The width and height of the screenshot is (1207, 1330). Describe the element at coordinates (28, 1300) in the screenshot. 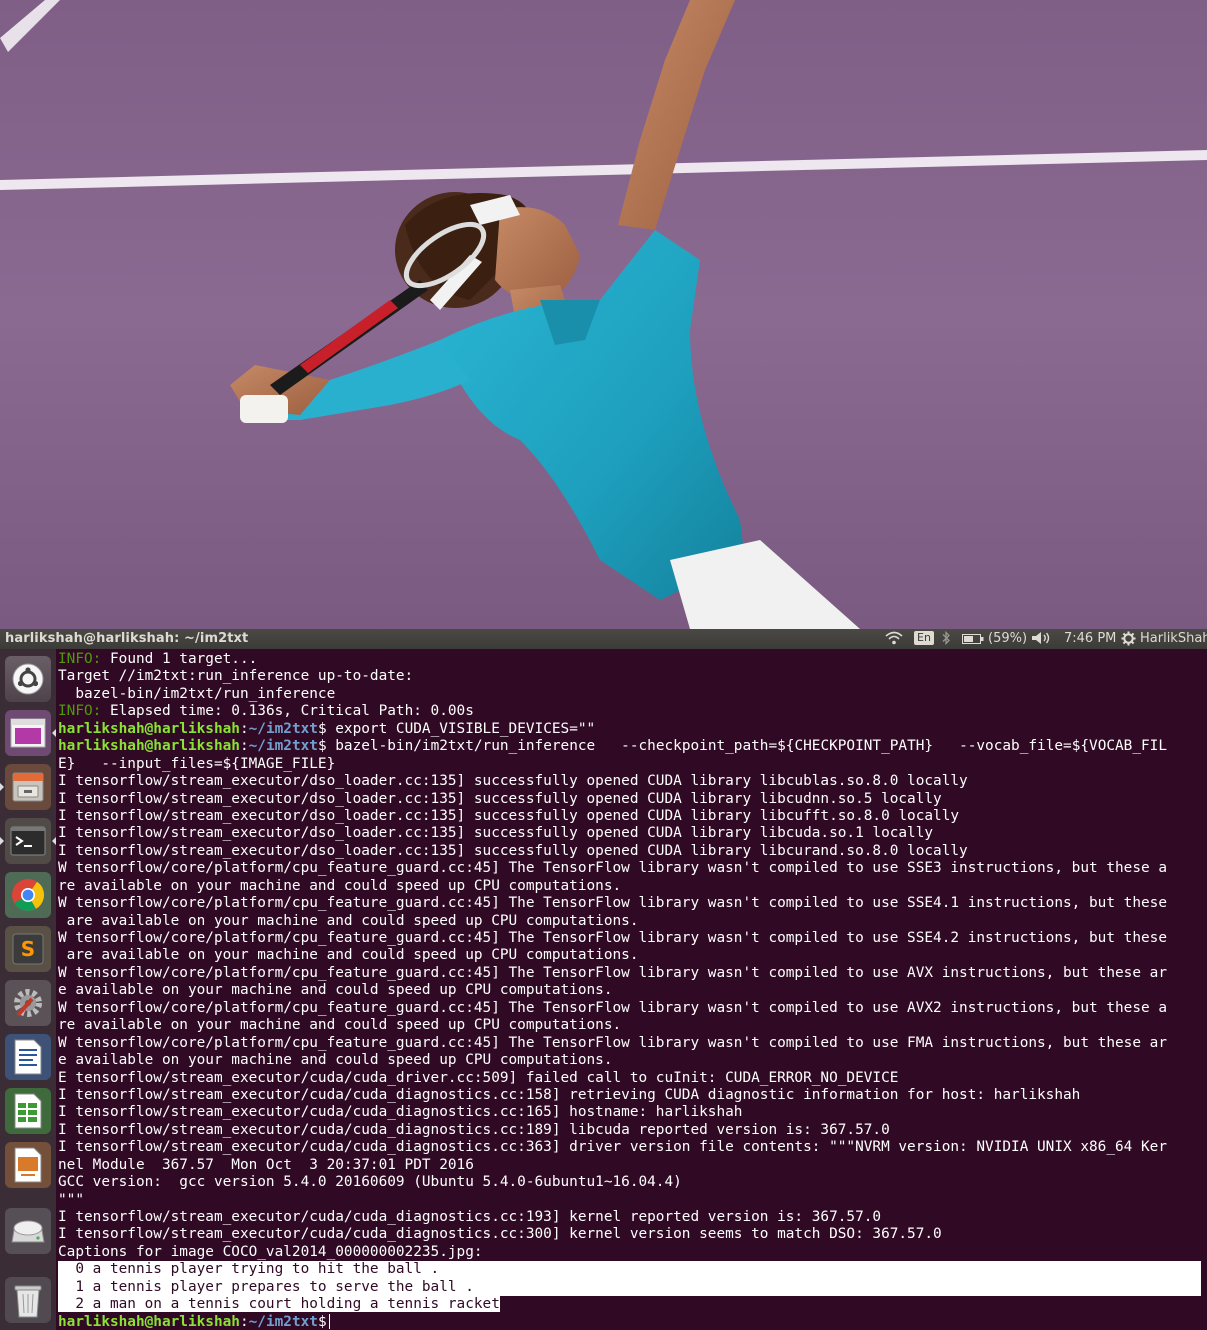

I see `launcher-trash` at that location.